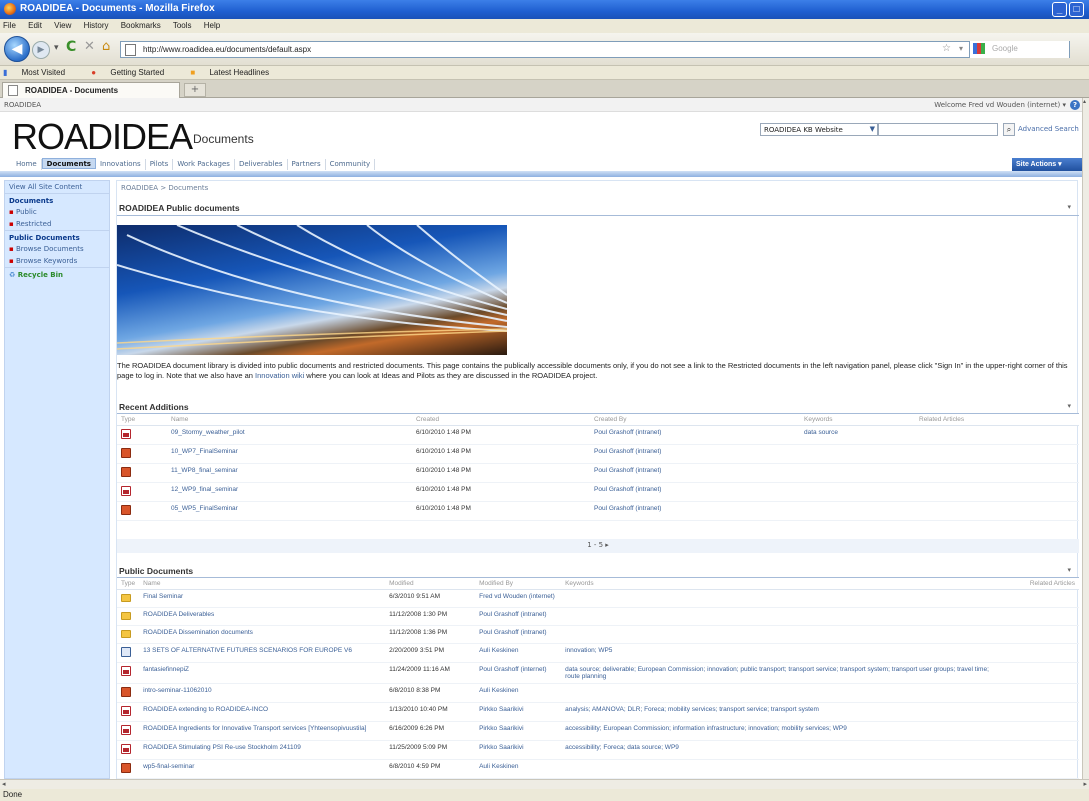  Describe the element at coordinates (195, 90) in the screenshot. I see `new-tab-button: +` at that location.